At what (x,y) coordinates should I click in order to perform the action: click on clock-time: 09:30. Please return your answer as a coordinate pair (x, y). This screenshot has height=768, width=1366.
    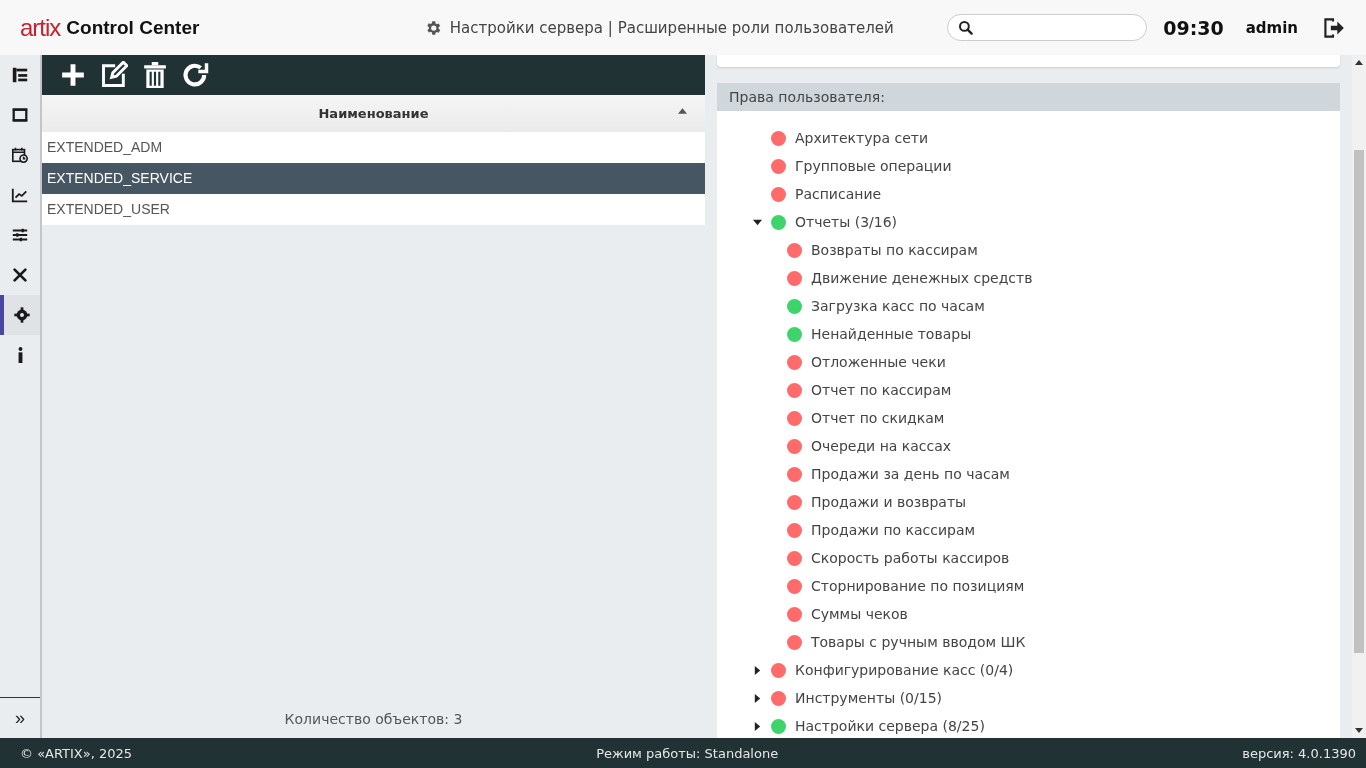
    Looking at the image, I should click on (1193, 27).